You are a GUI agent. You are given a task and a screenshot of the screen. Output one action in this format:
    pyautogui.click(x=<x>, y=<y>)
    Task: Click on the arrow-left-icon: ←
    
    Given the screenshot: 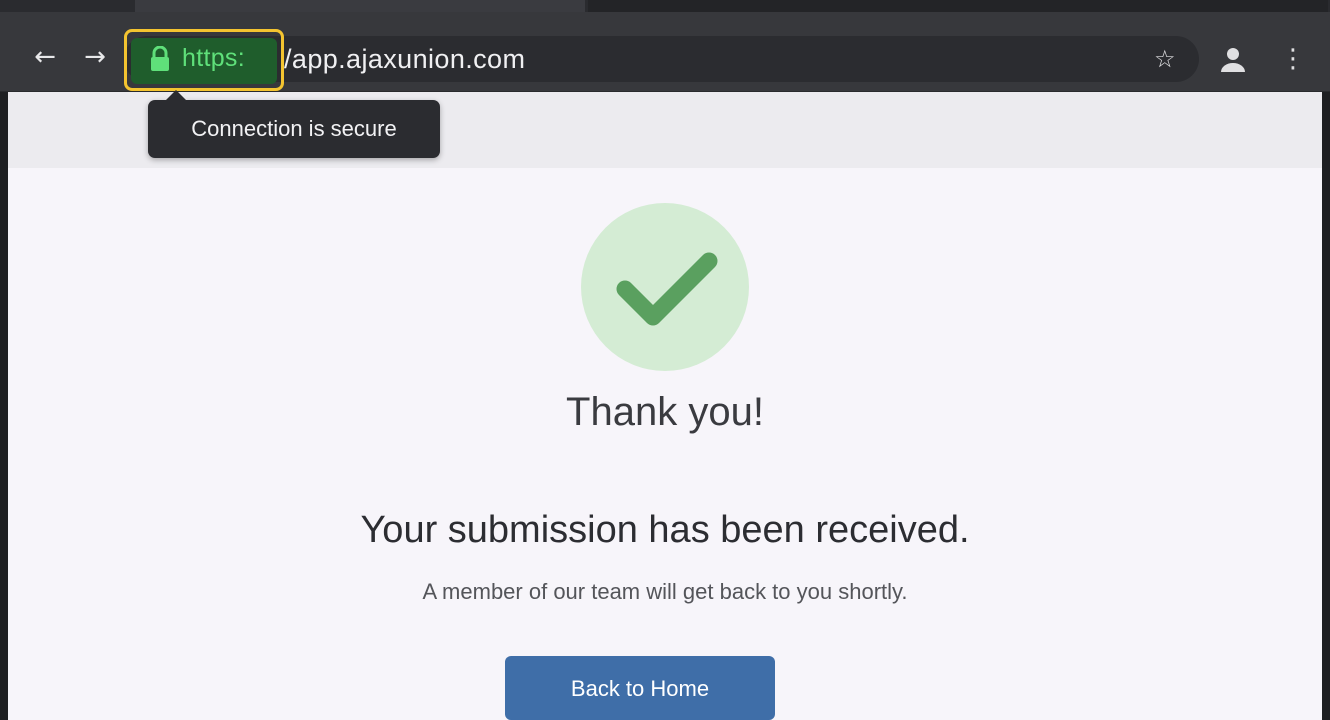 What is the action you would take?
    pyautogui.click(x=45, y=57)
    